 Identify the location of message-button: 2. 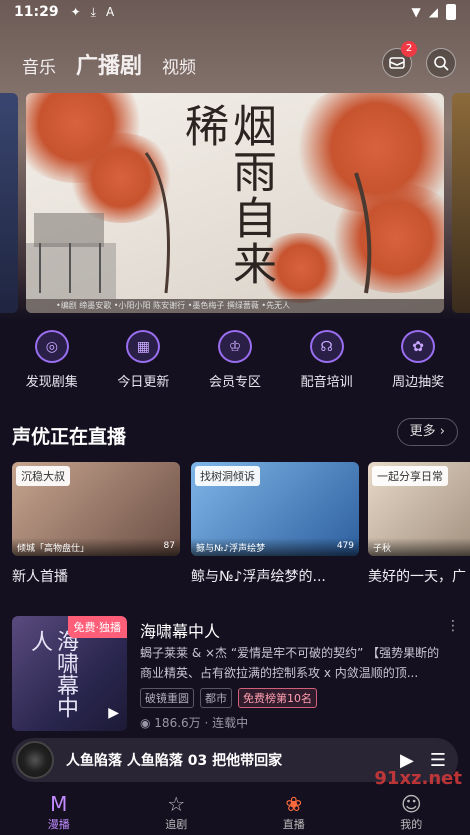
(399, 59).